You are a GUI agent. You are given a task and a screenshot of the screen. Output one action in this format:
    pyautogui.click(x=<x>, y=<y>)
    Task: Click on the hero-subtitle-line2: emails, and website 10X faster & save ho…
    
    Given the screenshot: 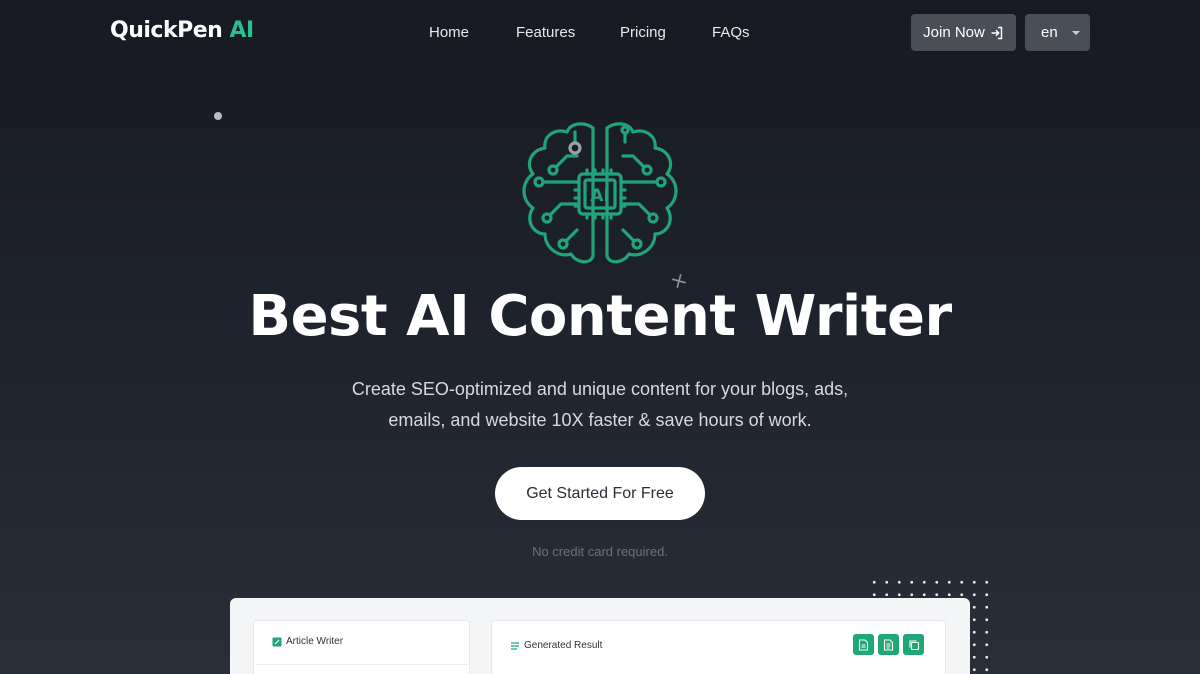 What is the action you would take?
    pyautogui.click(x=600, y=420)
    